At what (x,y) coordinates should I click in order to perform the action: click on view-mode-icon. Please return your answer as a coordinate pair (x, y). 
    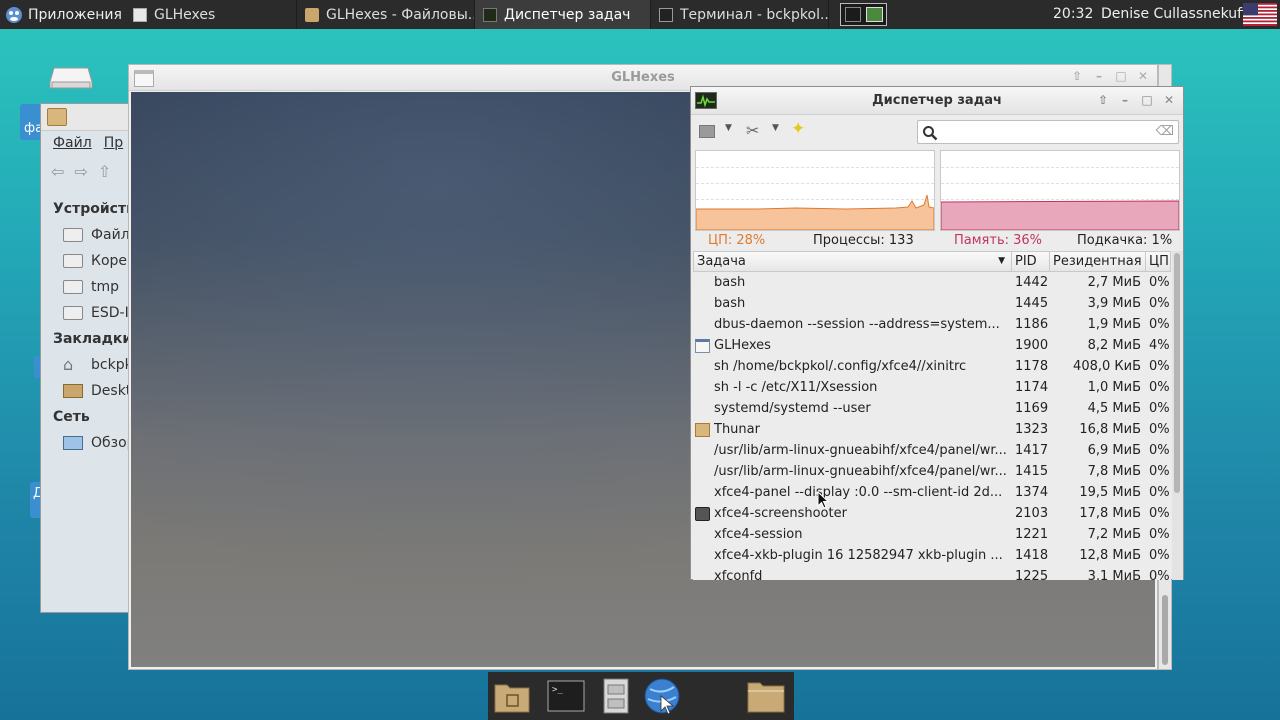
    Looking at the image, I should click on (707, 131).